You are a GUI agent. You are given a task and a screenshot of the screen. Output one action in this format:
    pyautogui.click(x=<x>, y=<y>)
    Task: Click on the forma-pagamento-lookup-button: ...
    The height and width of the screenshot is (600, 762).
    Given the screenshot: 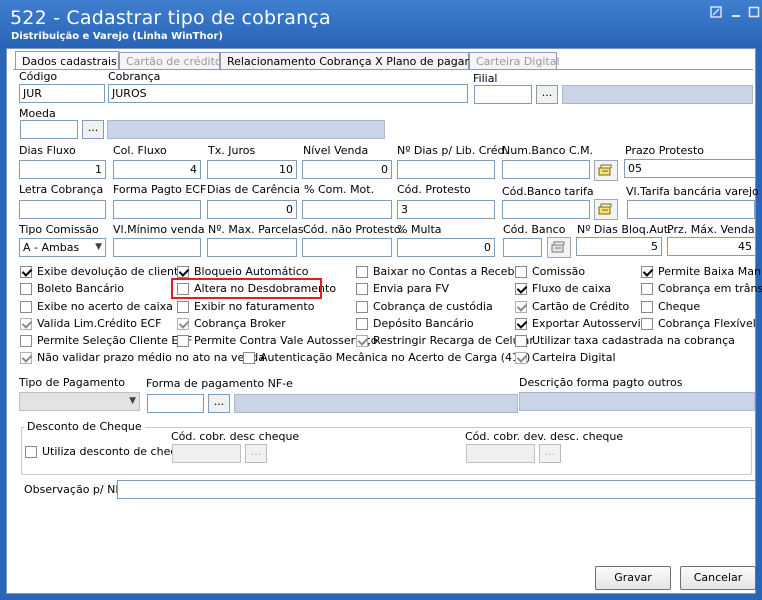 What is the action you would take?
    pyautogui.click(x=219, y=403)
    